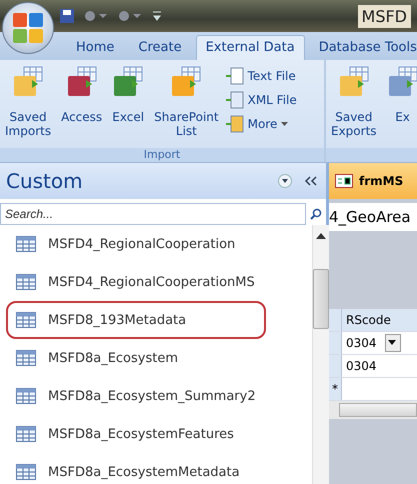  I want to click on scroll-up-icon, so click(321, 236).